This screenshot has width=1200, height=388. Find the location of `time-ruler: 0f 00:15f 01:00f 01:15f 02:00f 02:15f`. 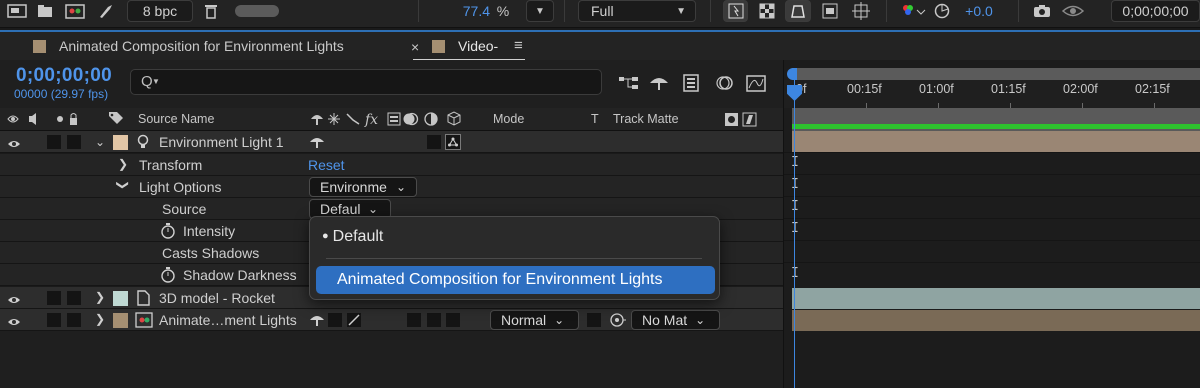

time-ruler: 0f 00:15f 01:00f 01:15f 02:00f 02:15f is located at coordinates (992, 94).